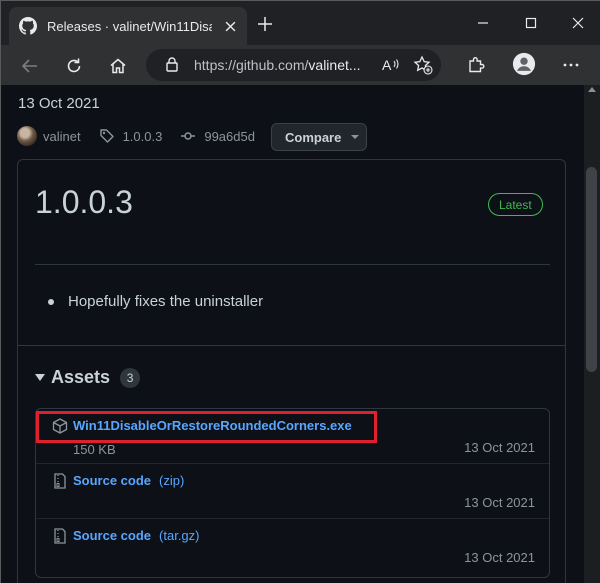 The height and width of the screenshot is (583, 600). I want to click on close-tab-icon, so click(230, 26).